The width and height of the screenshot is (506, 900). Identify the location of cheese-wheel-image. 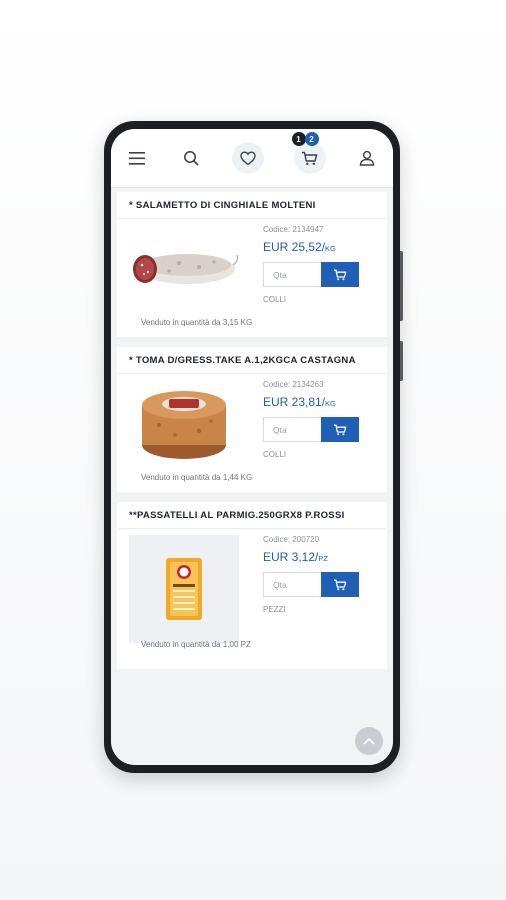
(184, 423).